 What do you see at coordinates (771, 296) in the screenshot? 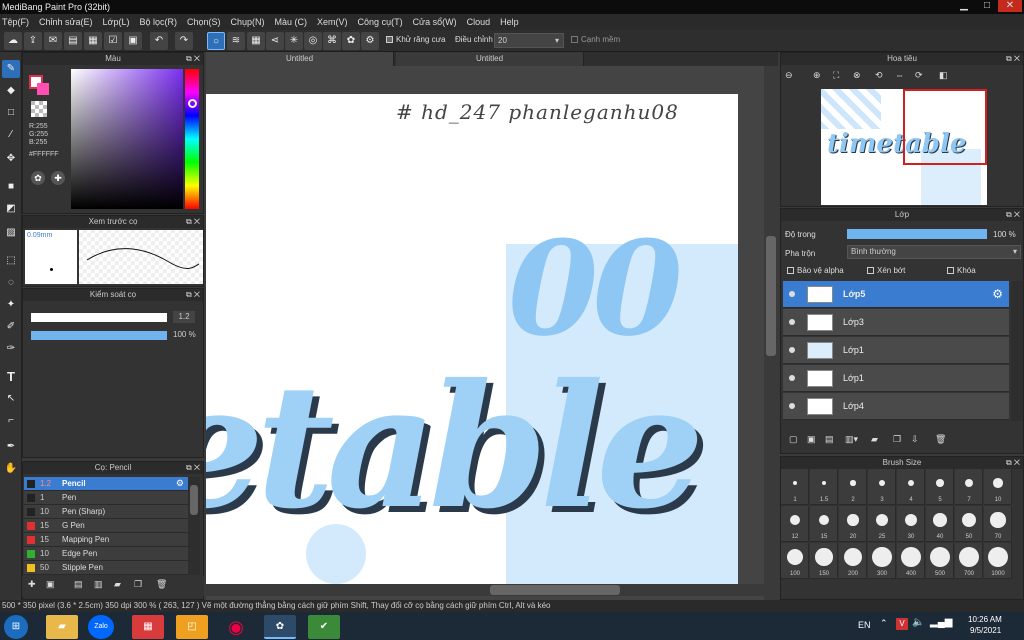
I see `canvas-vscroll-thumb` at bounding box center [771, 296].